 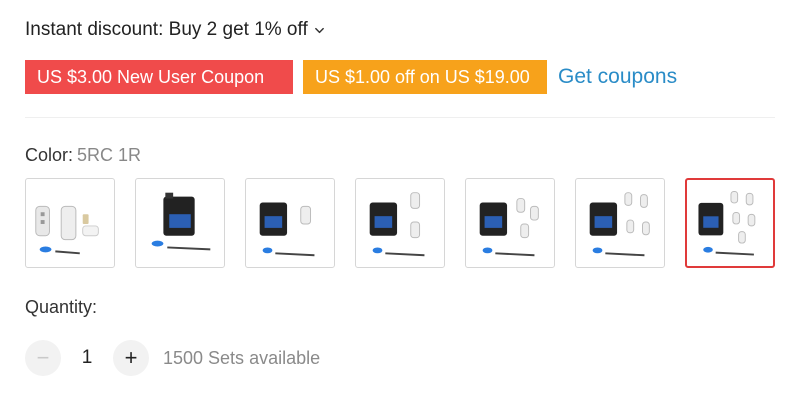 What do you see at coordinates (400, 117) in the screenshot?
I see `section-divider` at bounding box center [400, 117].